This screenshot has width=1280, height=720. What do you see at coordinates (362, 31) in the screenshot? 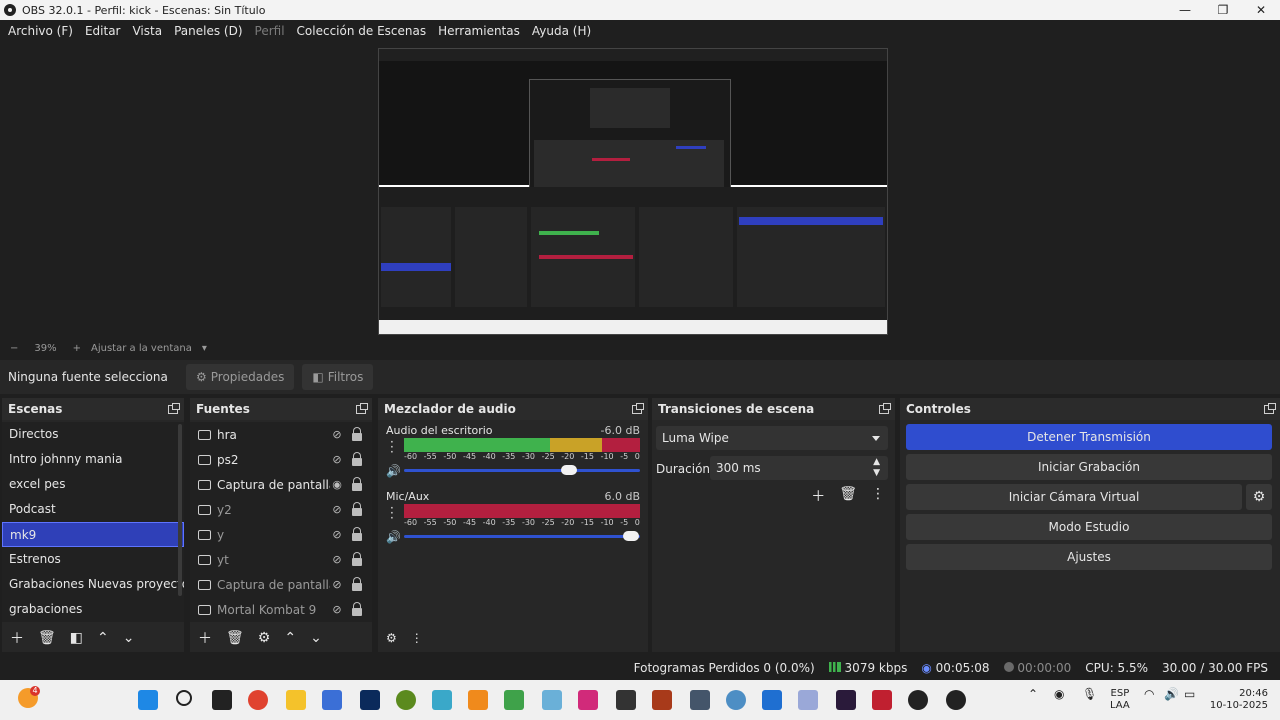
I see `menu-coleccion-escenas: Colección de Escenas` at bounding box center [362, 31].